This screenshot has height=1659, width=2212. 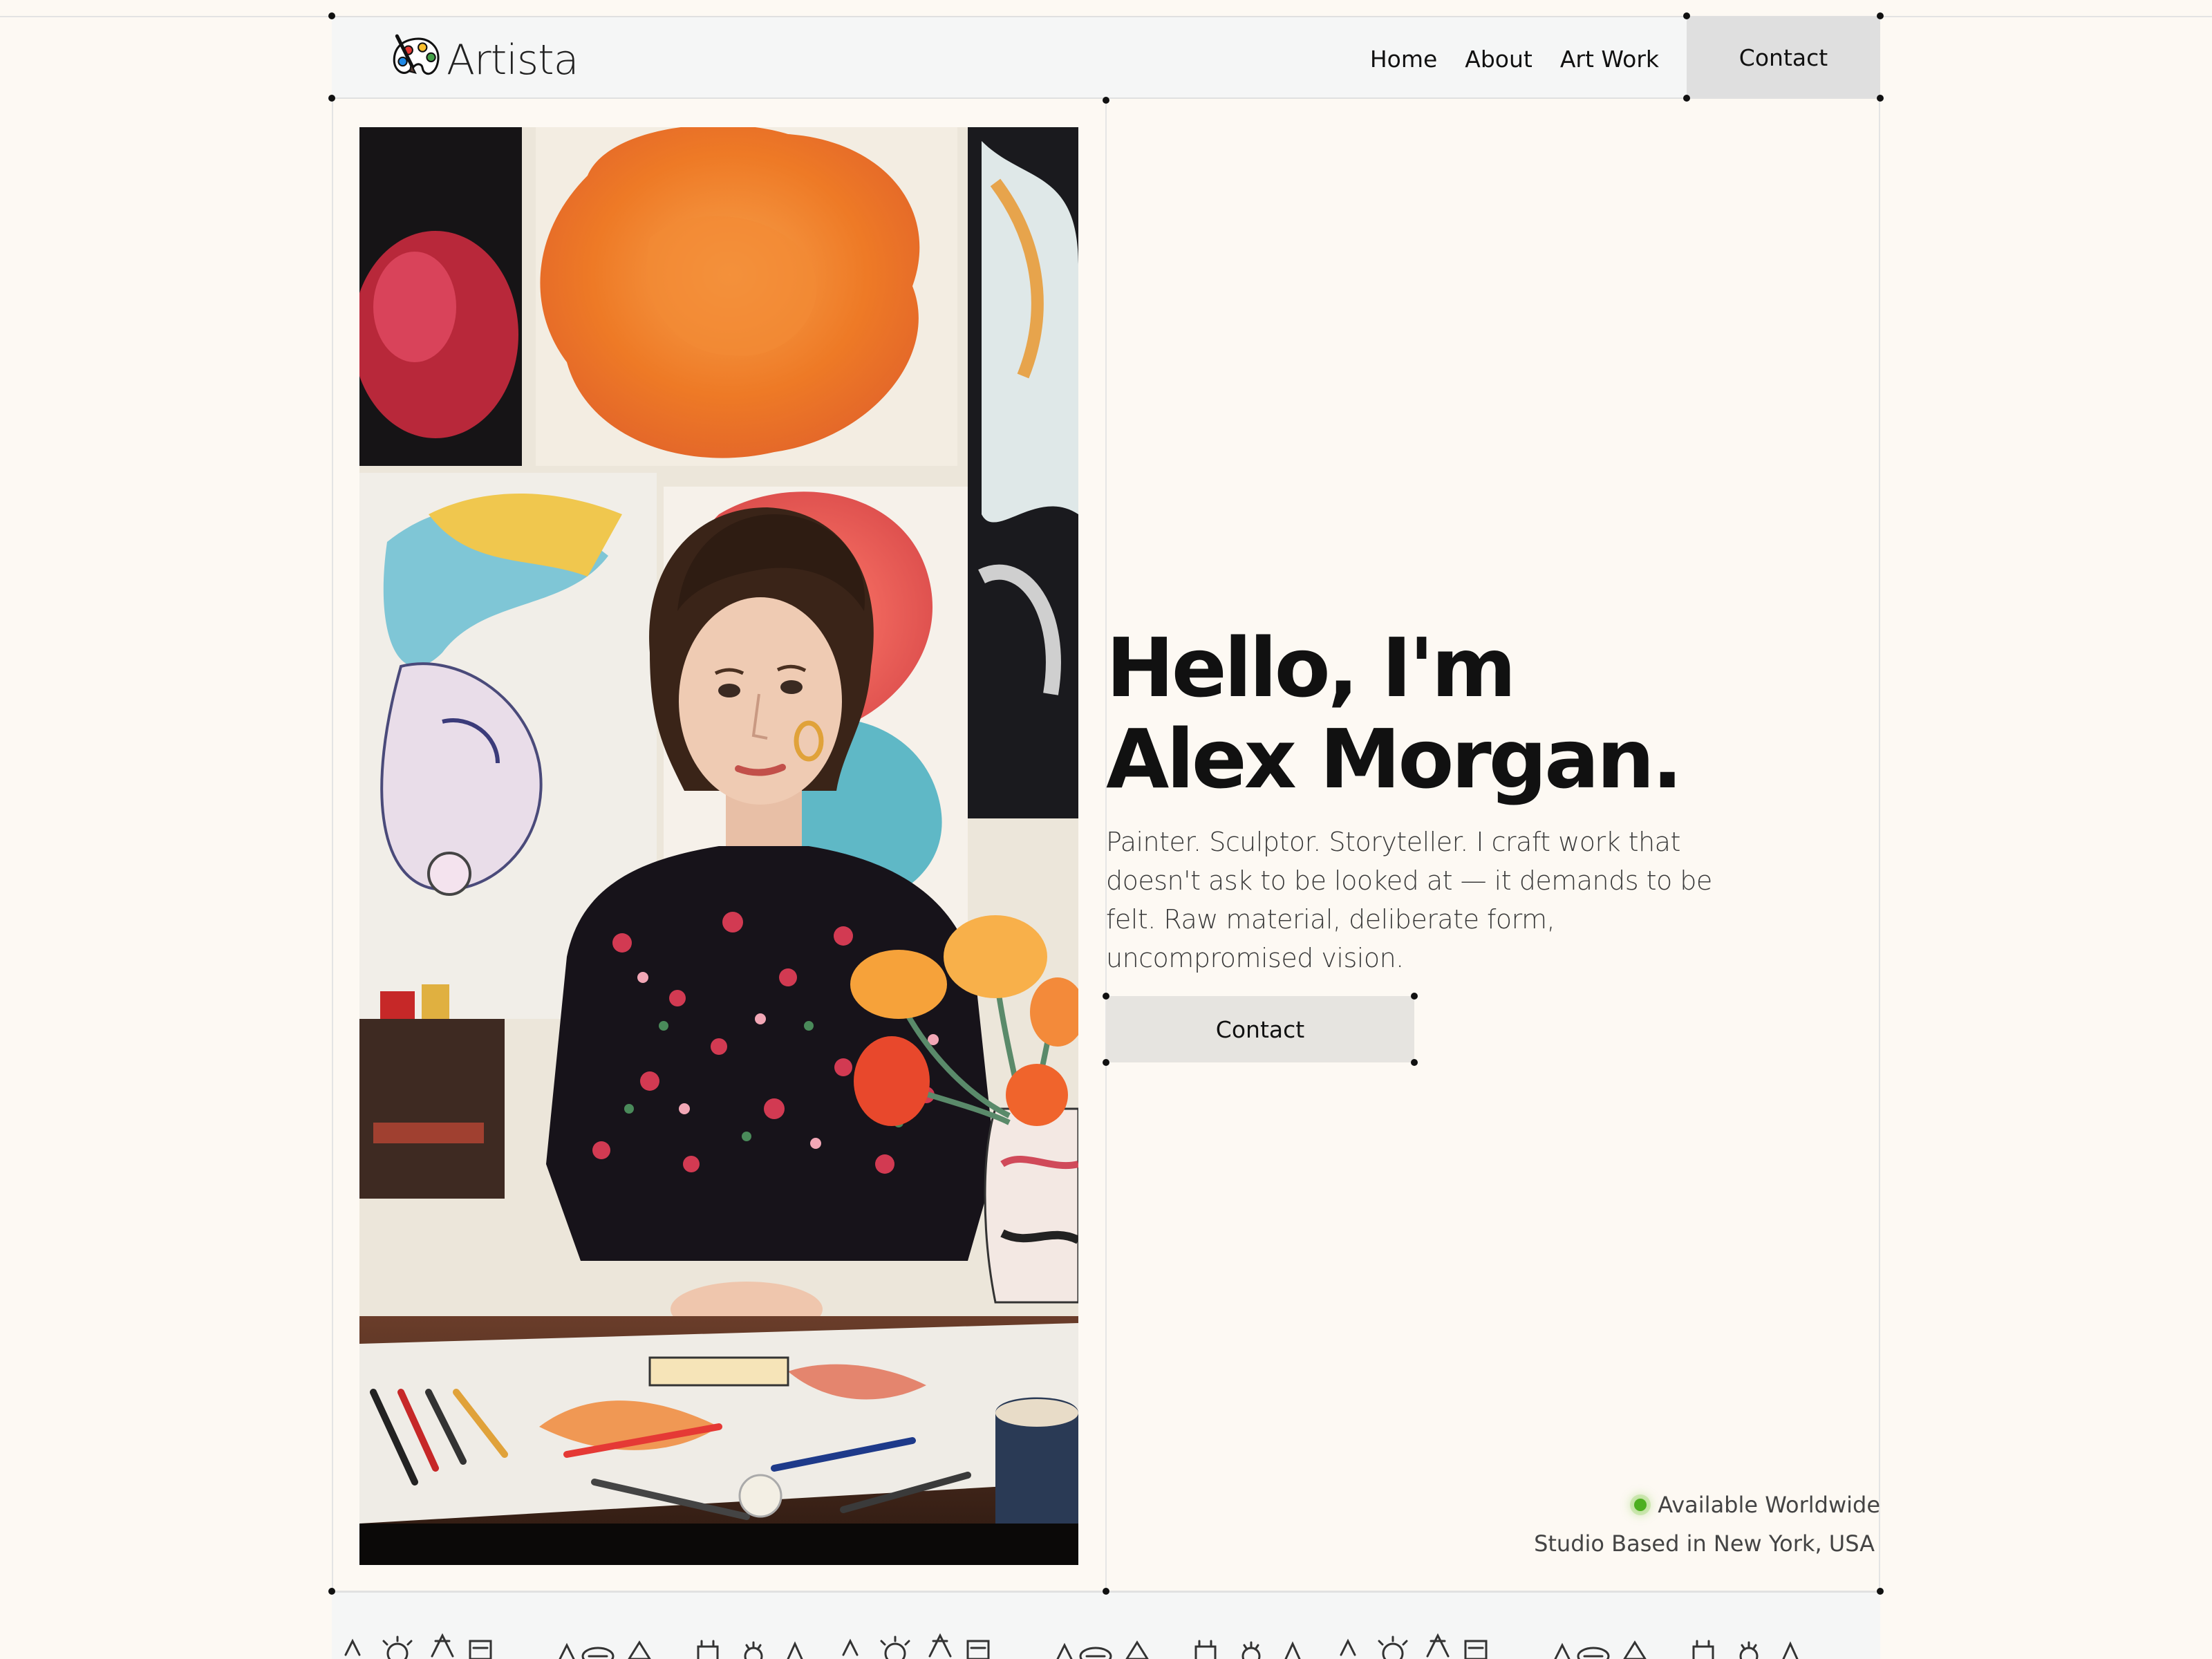 I want to click on brand-name: Artista, so click(x=513, y=60).